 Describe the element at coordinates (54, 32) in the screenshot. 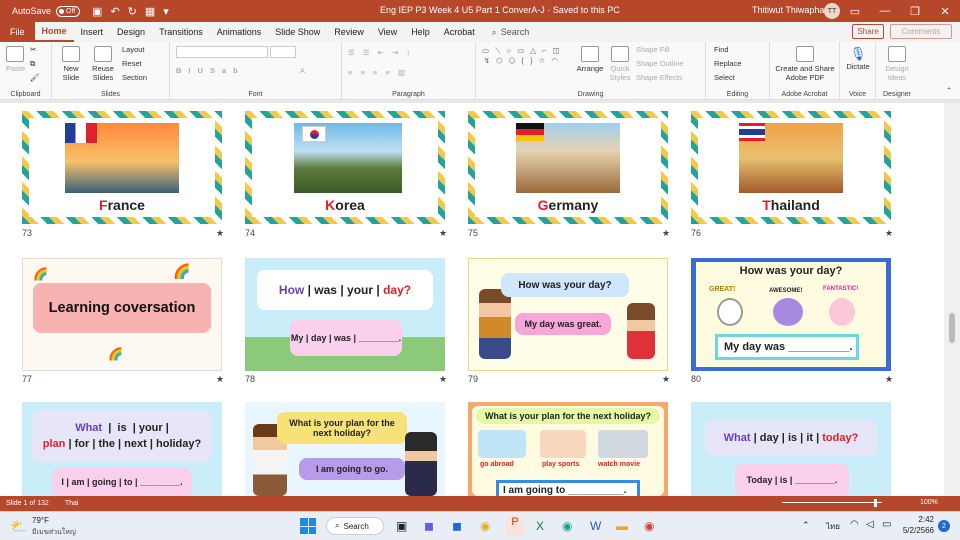

I see `tab-home: Home` at that location.